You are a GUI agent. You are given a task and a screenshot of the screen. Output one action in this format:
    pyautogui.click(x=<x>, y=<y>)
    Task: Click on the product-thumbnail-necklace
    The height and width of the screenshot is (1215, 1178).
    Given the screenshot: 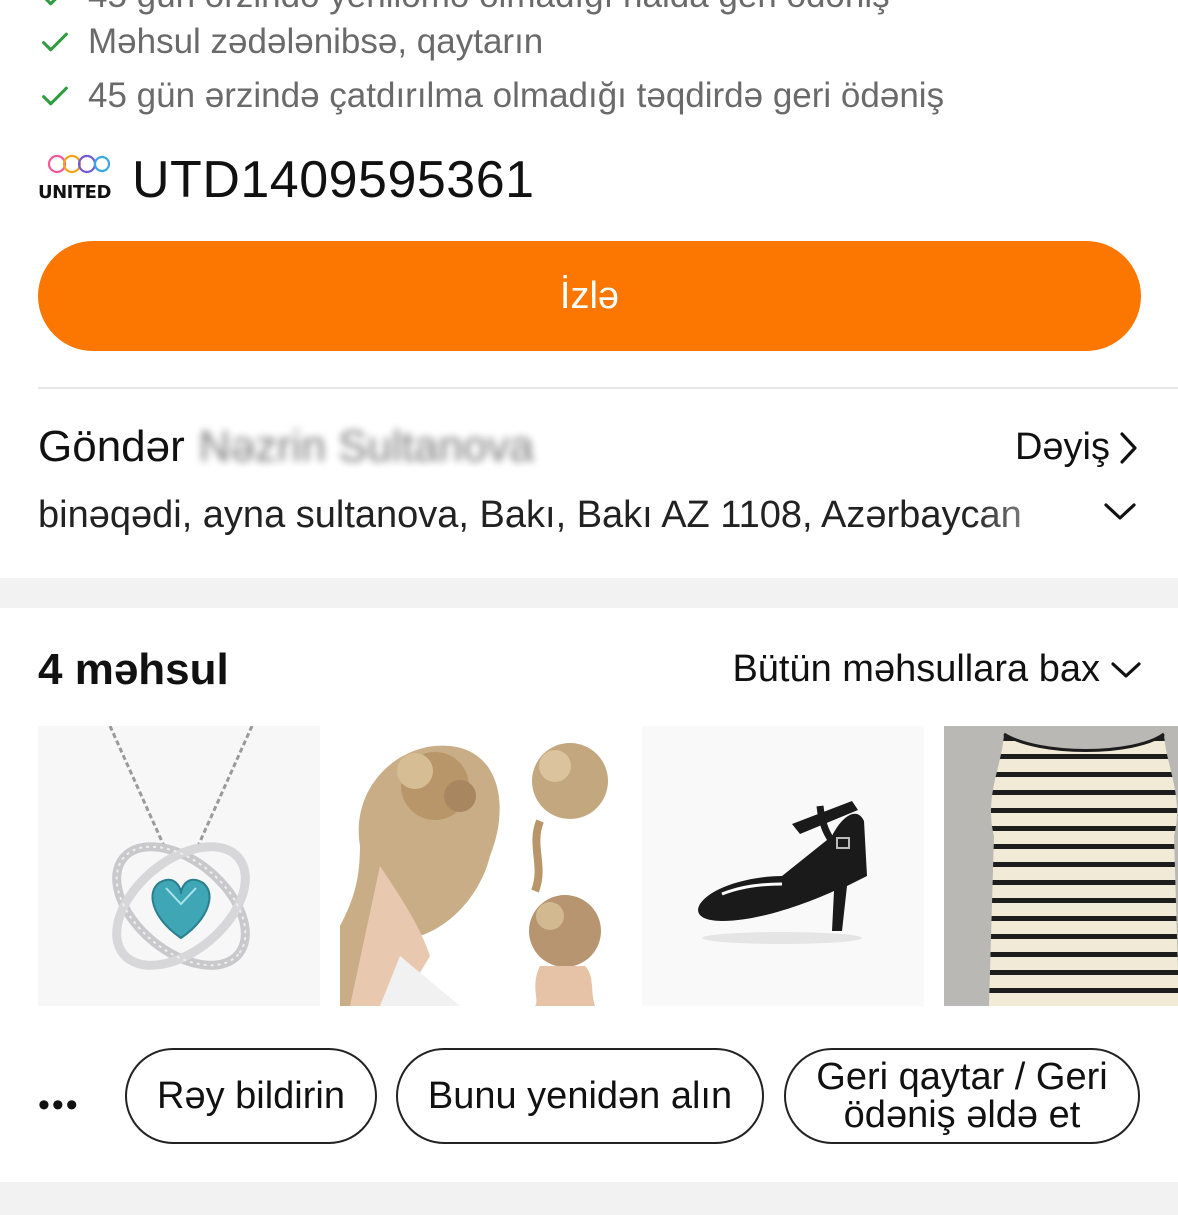 What is the action you would take?
    pyautogui.click(x=179, y=866)
    